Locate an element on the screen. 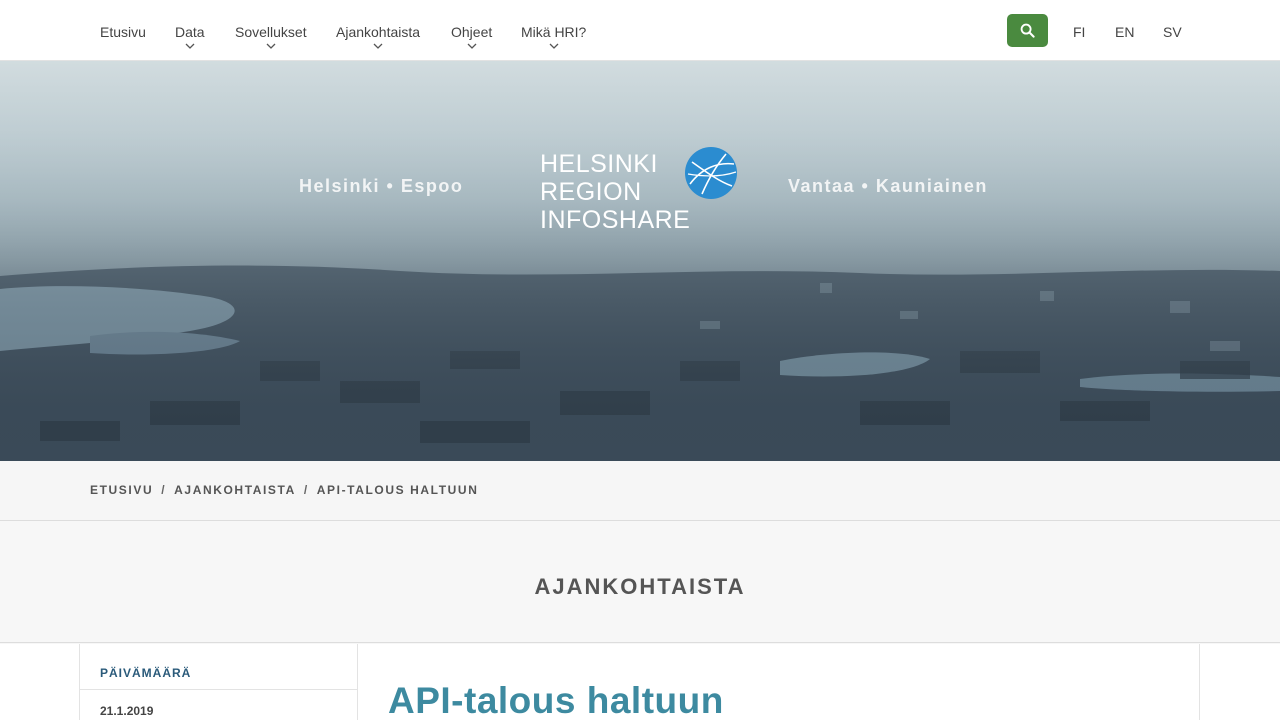 This screenshot has width=1280, height=720. nav-item-label: Mikä HRI? is located at coordinates (554, 32).